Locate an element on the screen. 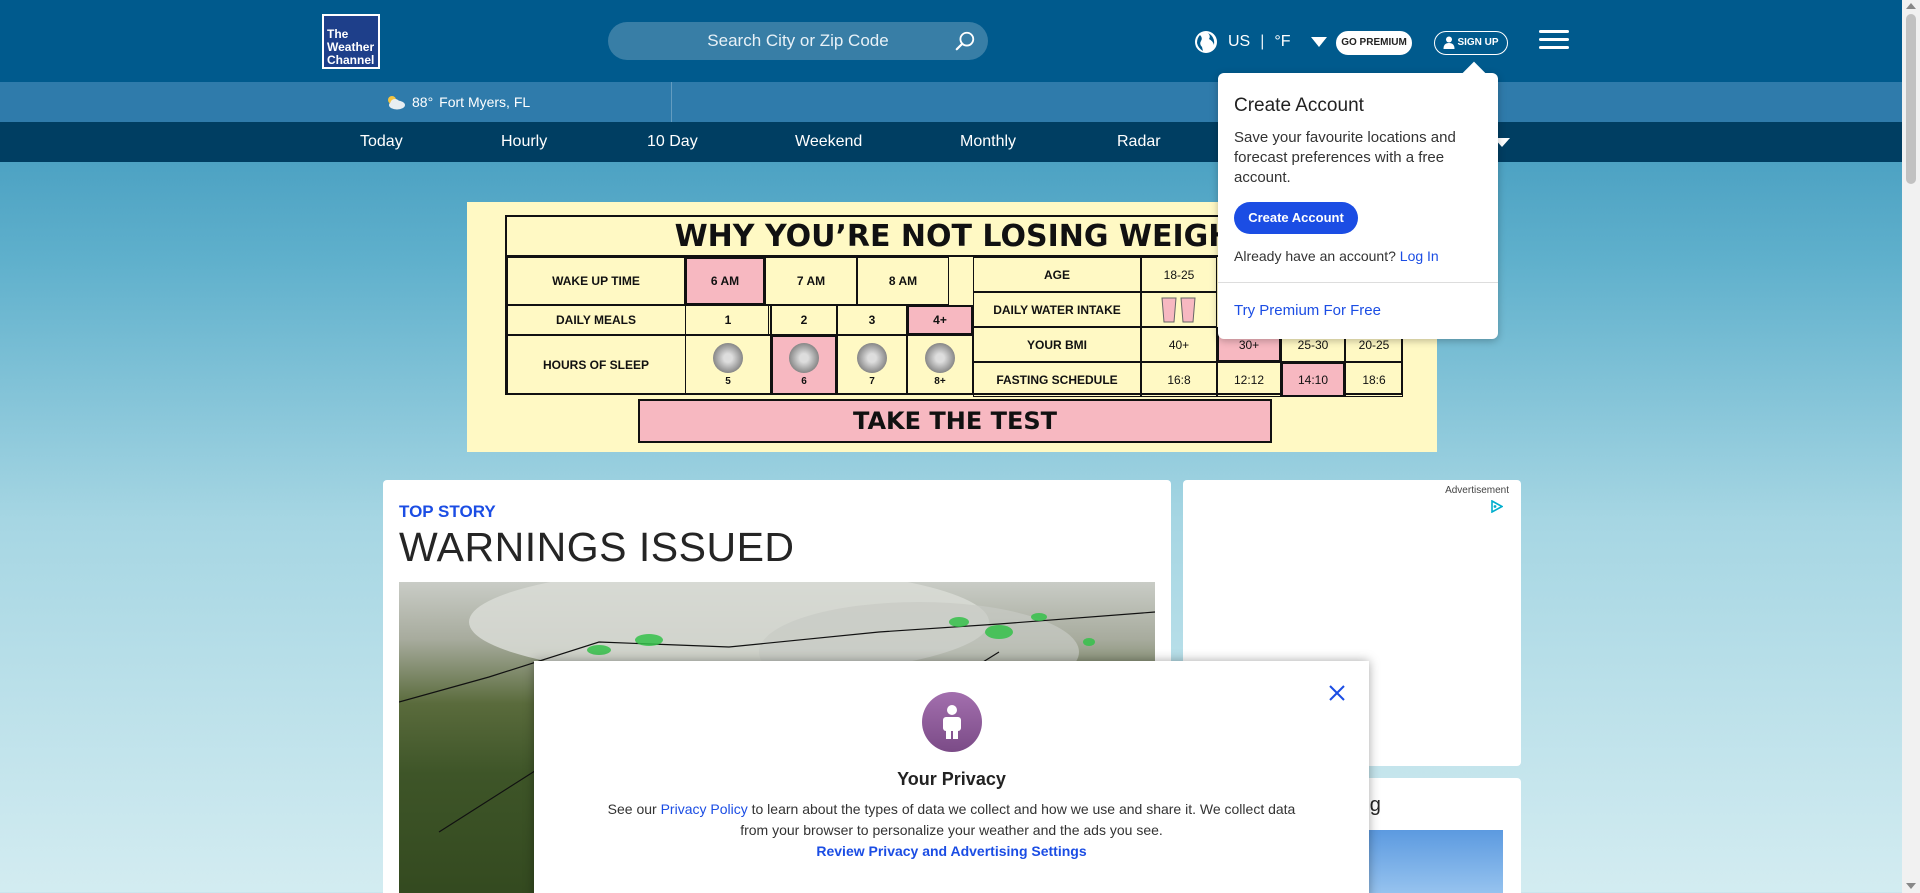  fasting-option: 16:8 is located at coordinates (1179, 379).